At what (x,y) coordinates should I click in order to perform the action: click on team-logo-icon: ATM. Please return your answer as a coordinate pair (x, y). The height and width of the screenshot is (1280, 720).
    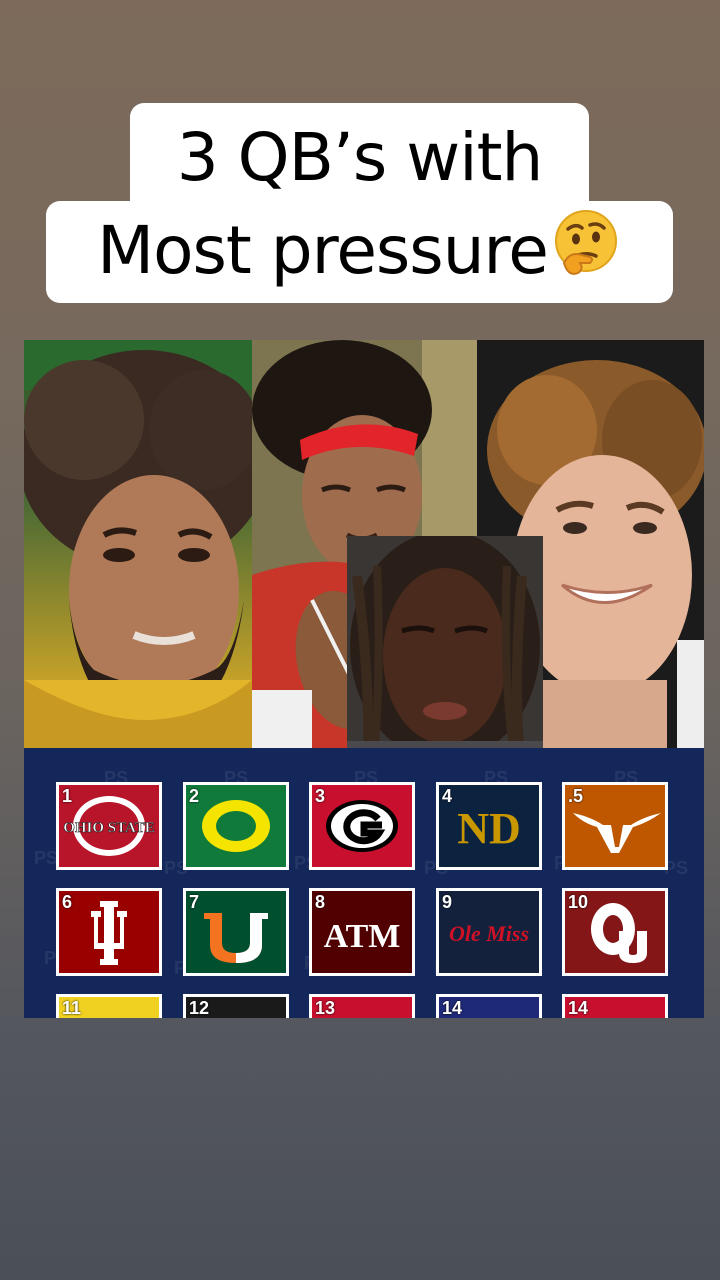
    Looking at the image, I should click on (362, 932).